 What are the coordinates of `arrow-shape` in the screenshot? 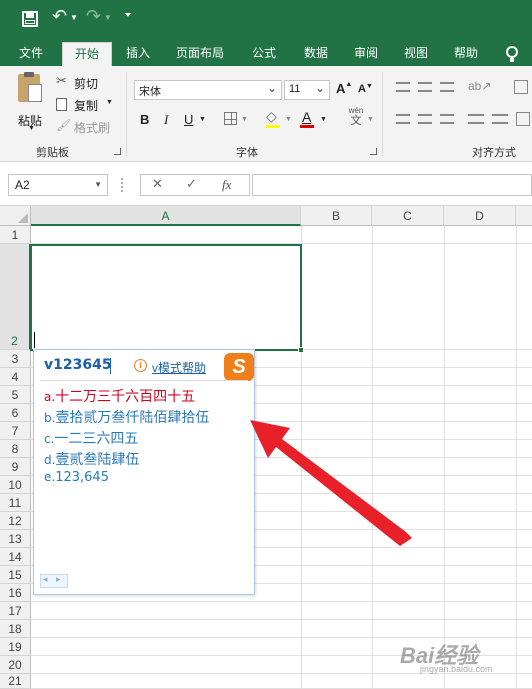 It's located at (331, 483).